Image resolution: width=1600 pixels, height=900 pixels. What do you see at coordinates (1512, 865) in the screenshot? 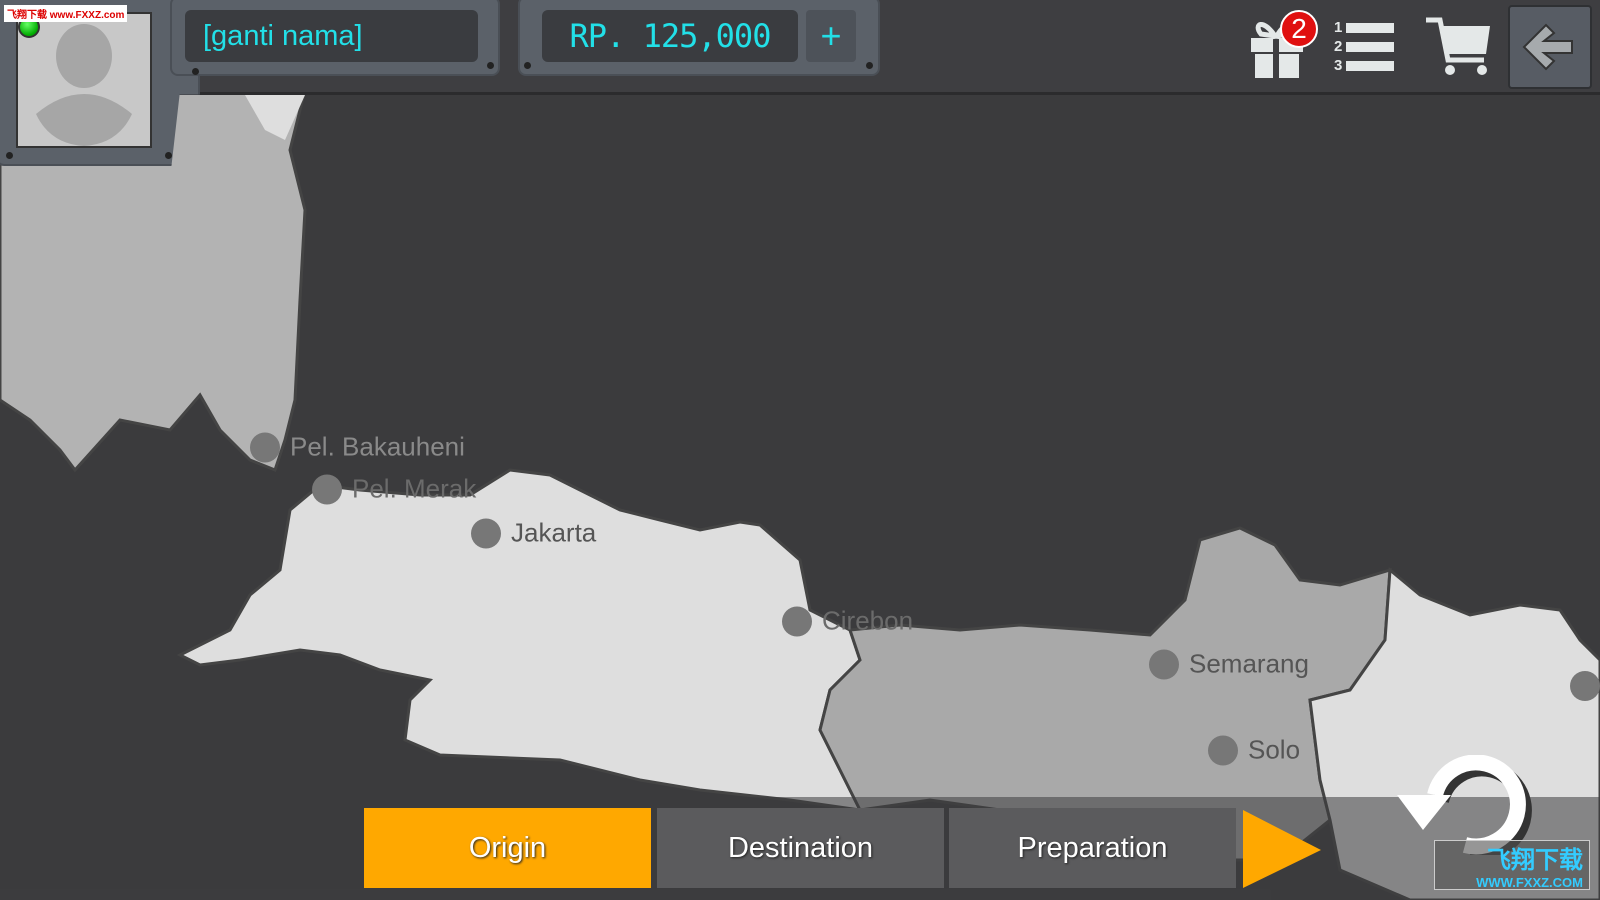
I see `watermark-logo: 飞翔下载 WWW.FXXZ.COM` at bounding box center [1512, 865].